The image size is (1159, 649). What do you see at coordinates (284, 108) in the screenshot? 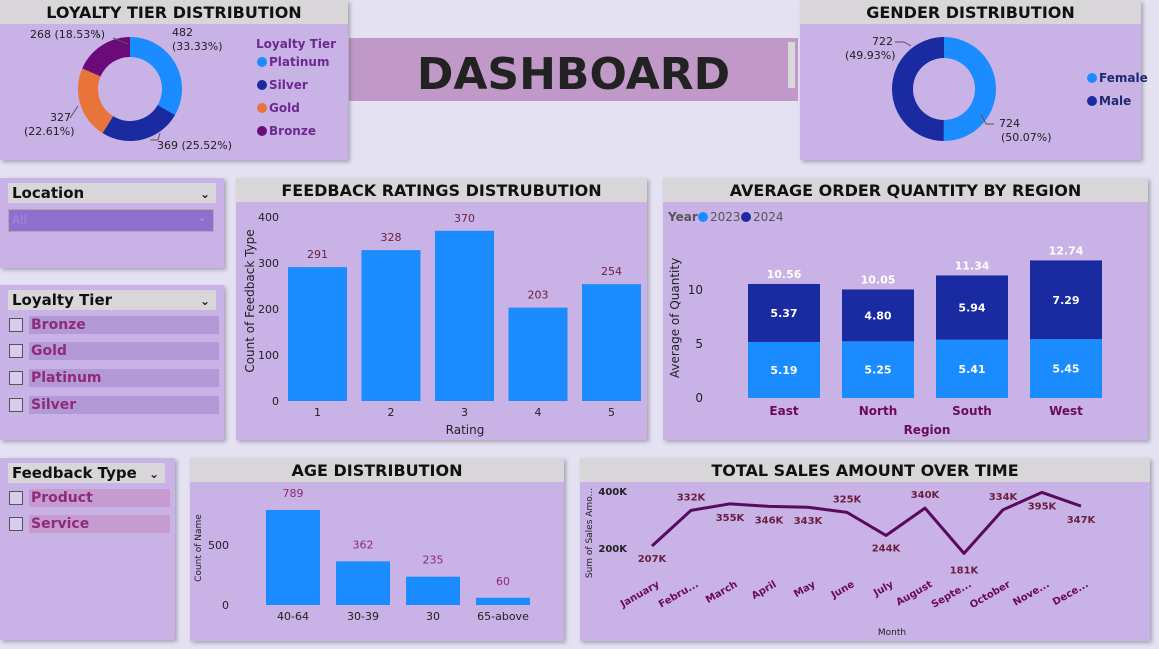
I see `legend-label-gold: Gold` at bounding box center [284, 108].